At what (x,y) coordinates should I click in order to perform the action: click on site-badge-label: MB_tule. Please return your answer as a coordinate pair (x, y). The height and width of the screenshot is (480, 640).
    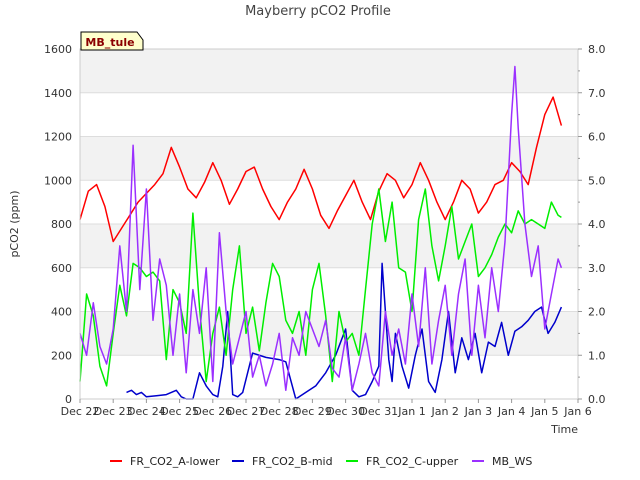
    Looking at the image, I should click on (109, 42).